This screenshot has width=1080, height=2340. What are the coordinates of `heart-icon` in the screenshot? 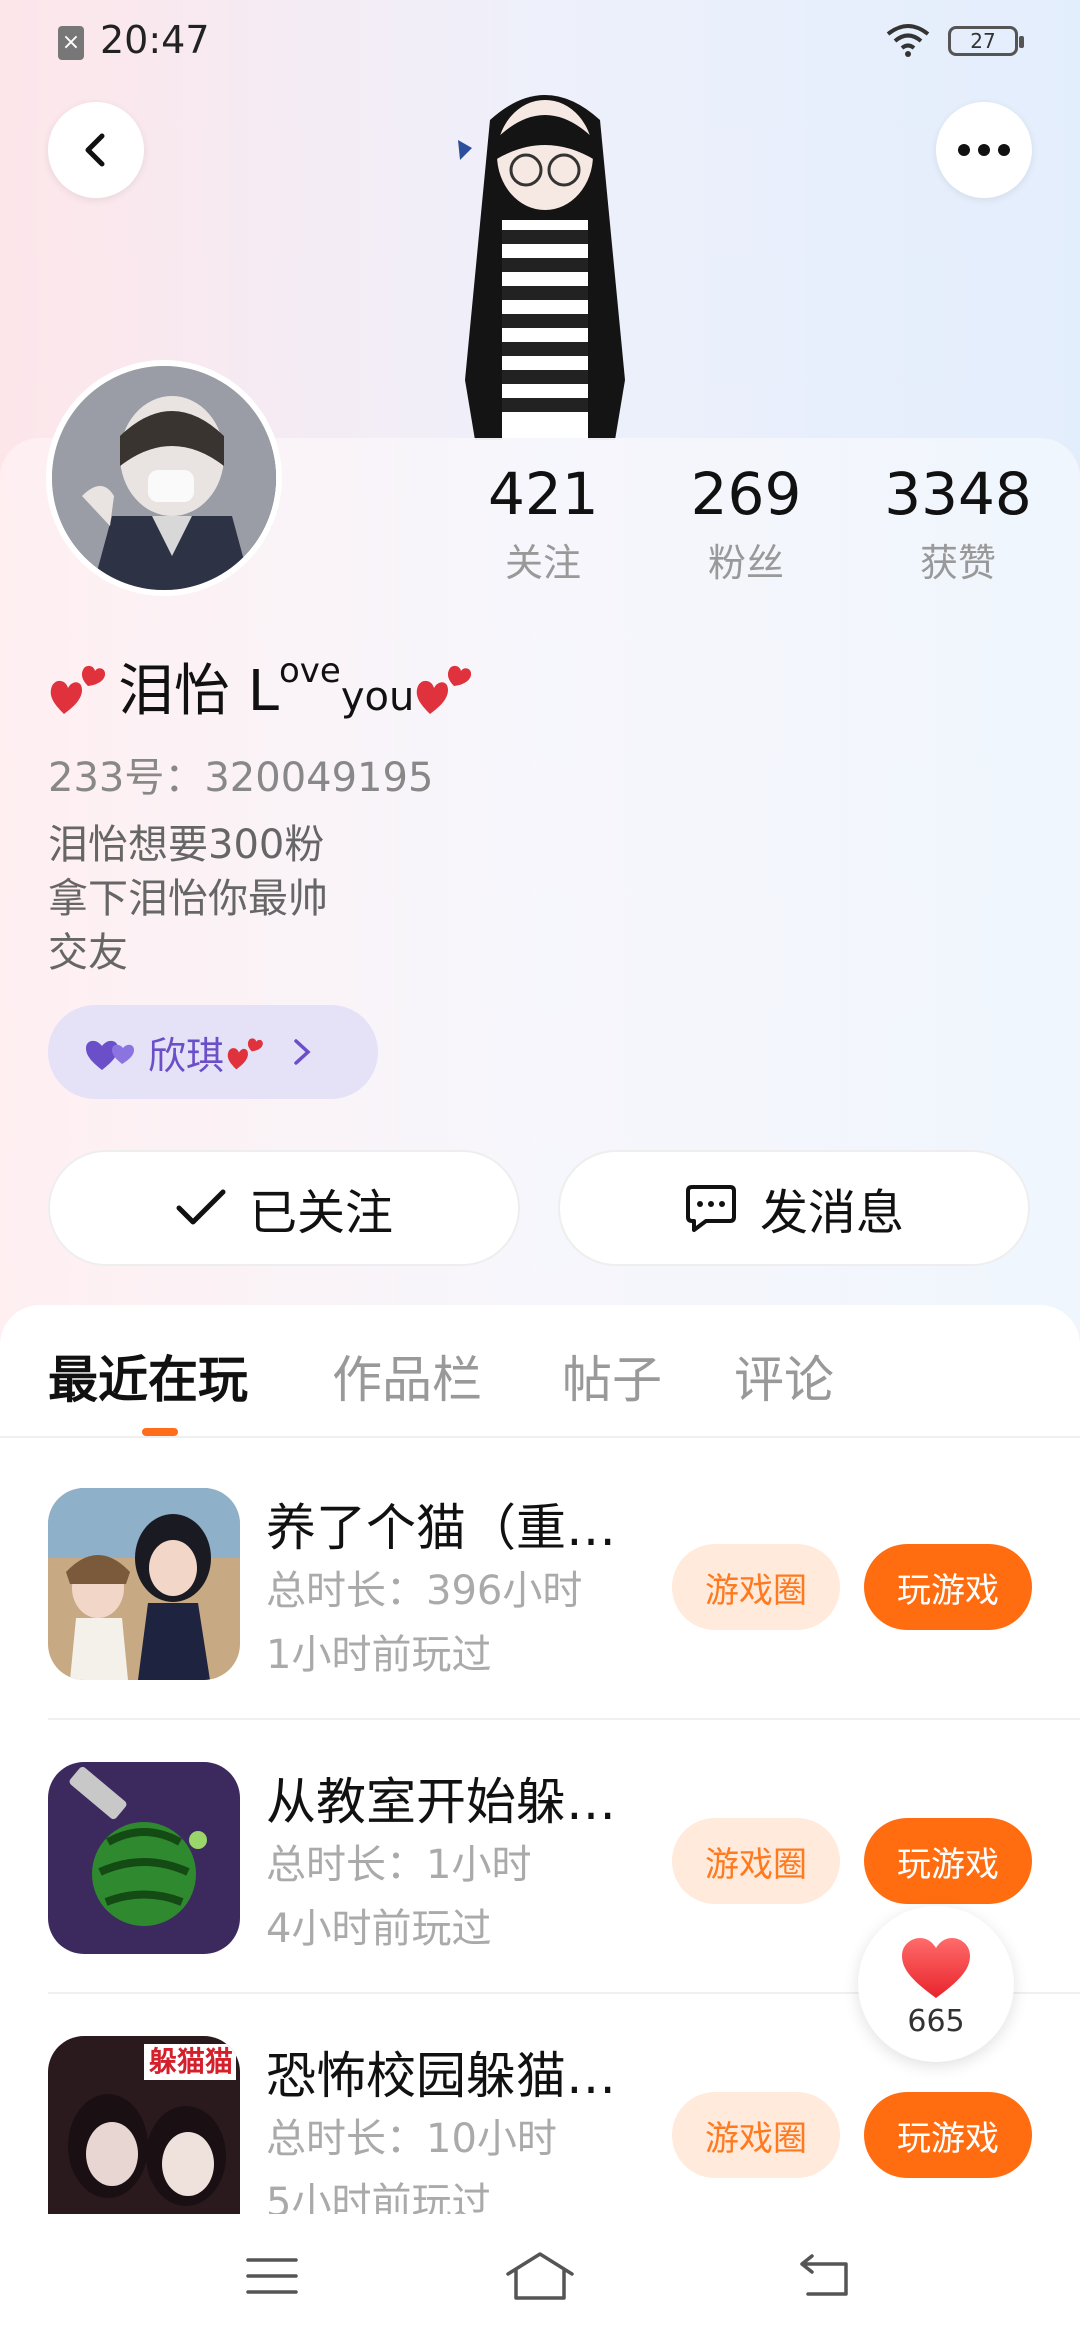 It's located at (936, 1968).